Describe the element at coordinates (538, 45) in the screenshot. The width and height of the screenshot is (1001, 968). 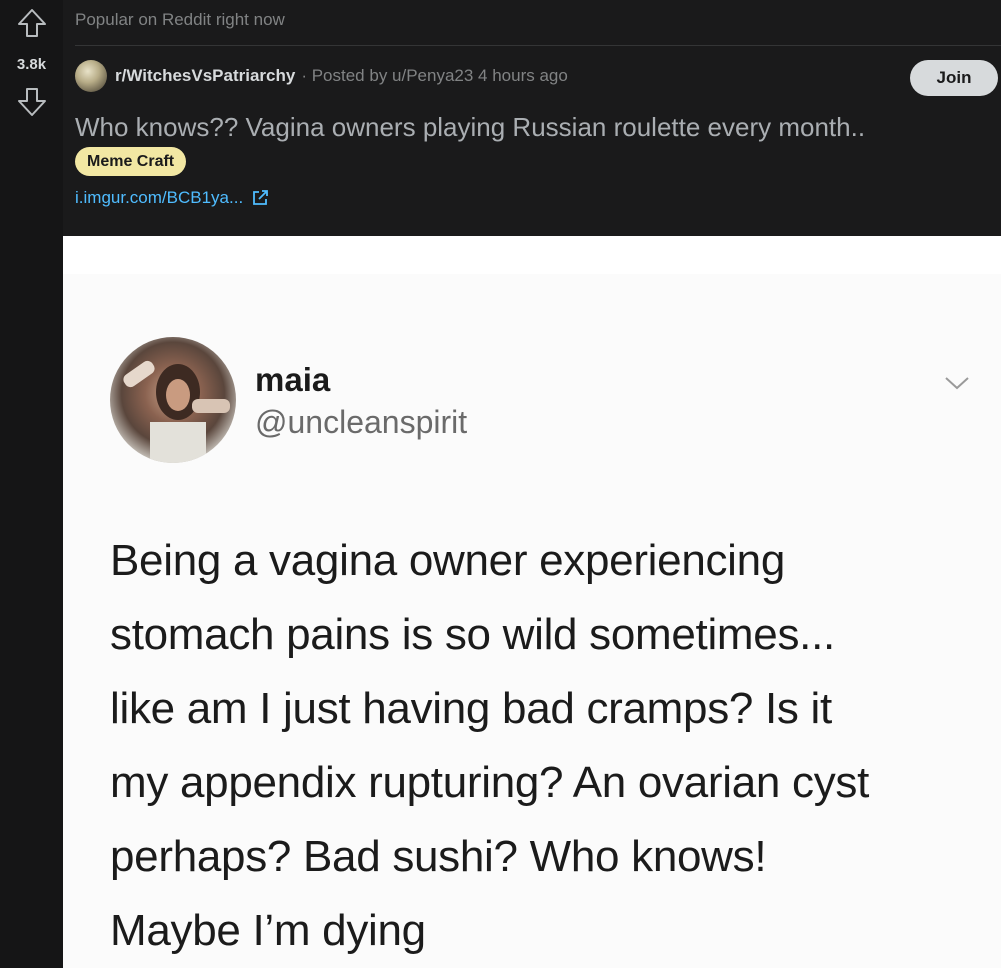
I see `divider` at that location.